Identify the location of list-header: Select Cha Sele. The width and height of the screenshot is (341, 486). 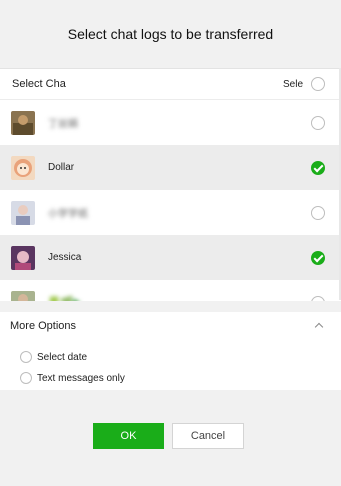
(170, 84).